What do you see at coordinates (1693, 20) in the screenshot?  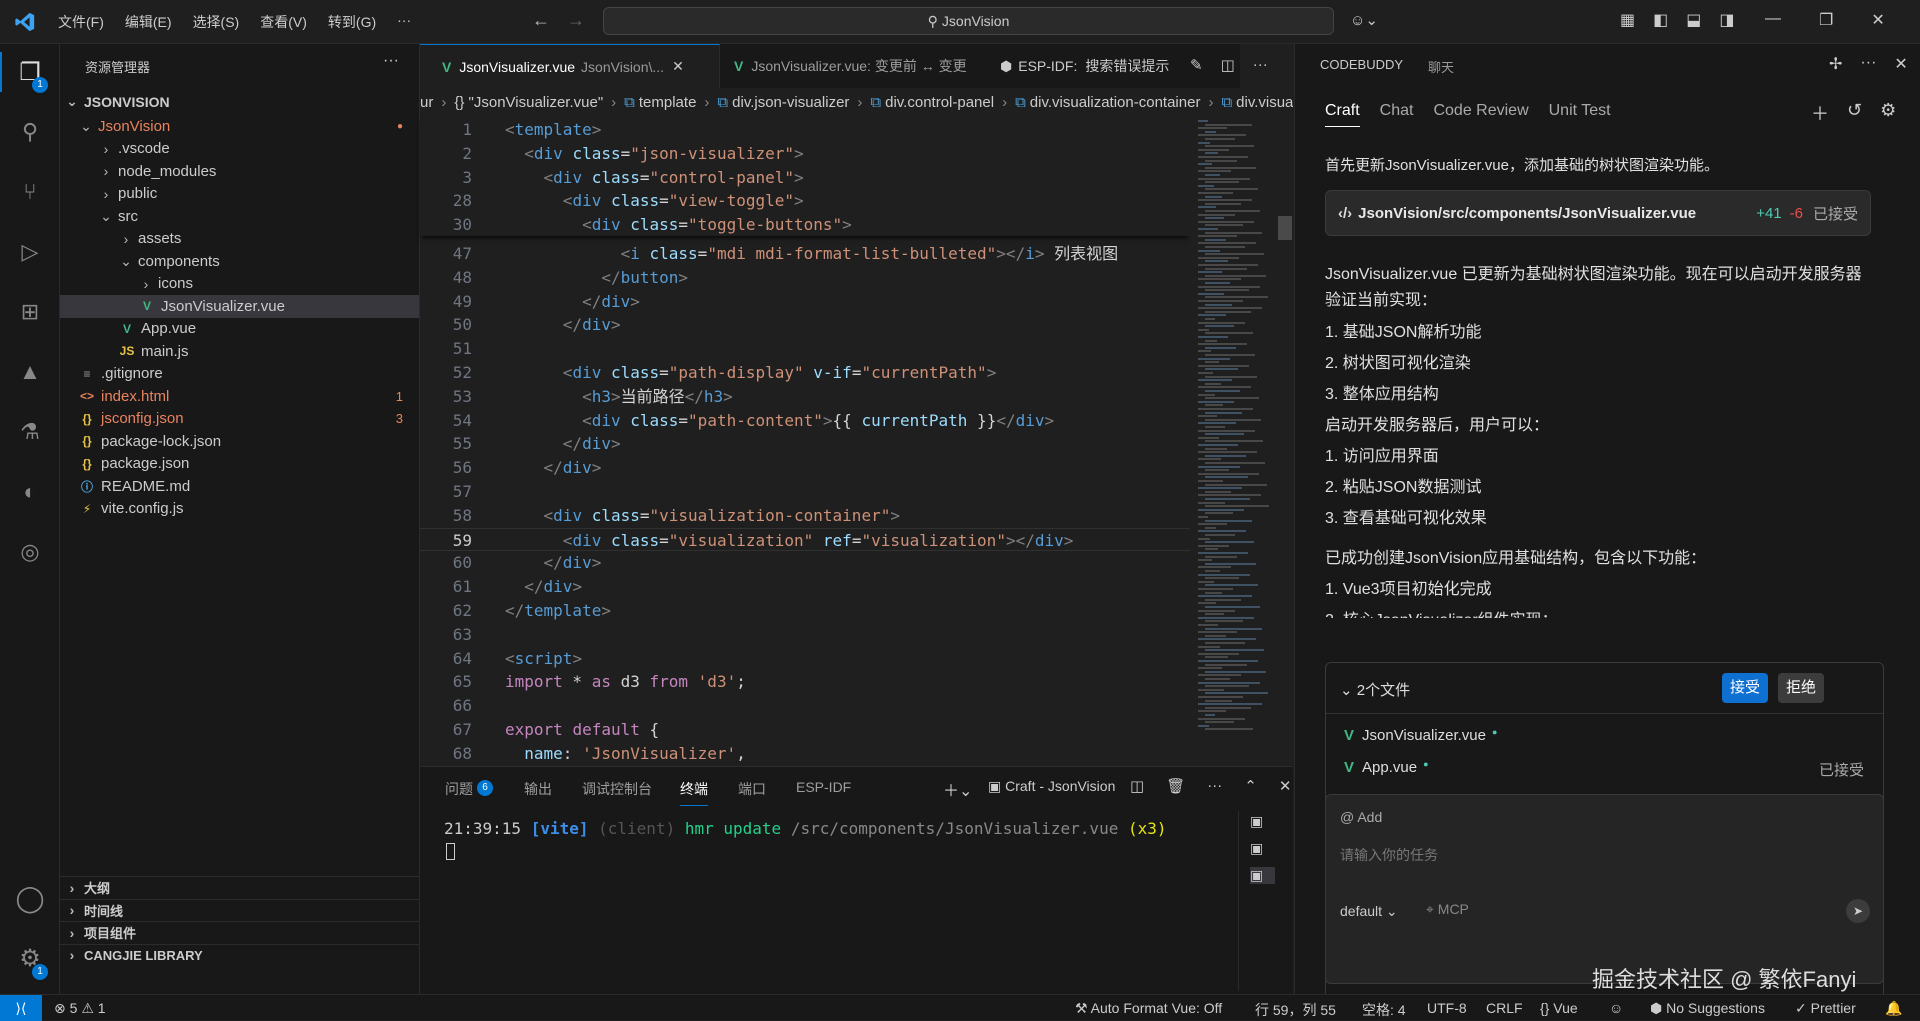 I see `toggle-panel-icon: ⬓` at bounding box center [1693, 20].